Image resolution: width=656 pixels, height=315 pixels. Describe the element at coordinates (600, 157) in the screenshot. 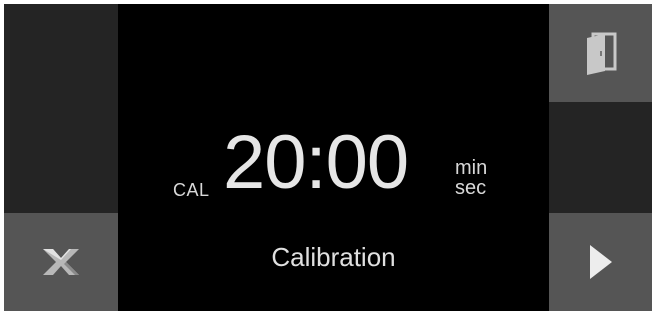

I see `right-middle-panel` at that location.